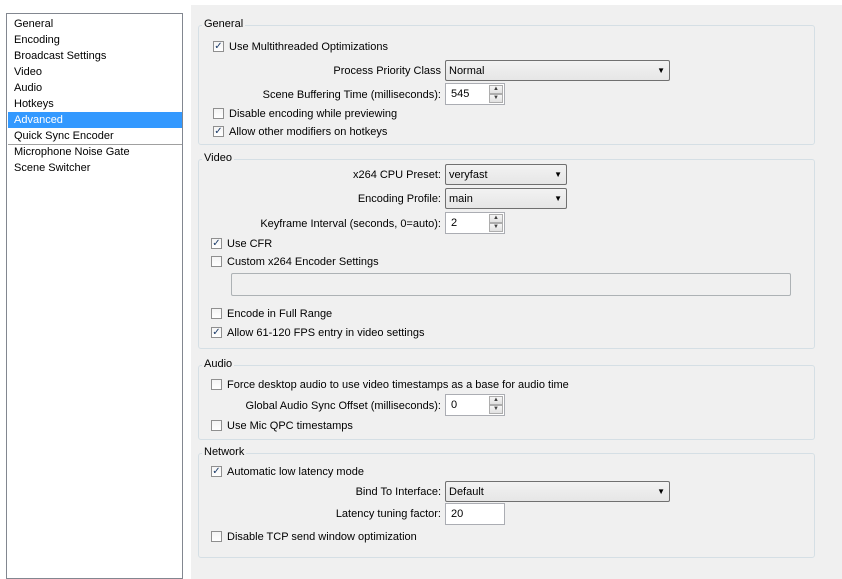  Describe the element at coordinates (95, 104) in the screenshot. I see `nav-item-hotkeys: Hotkeys` at that location.